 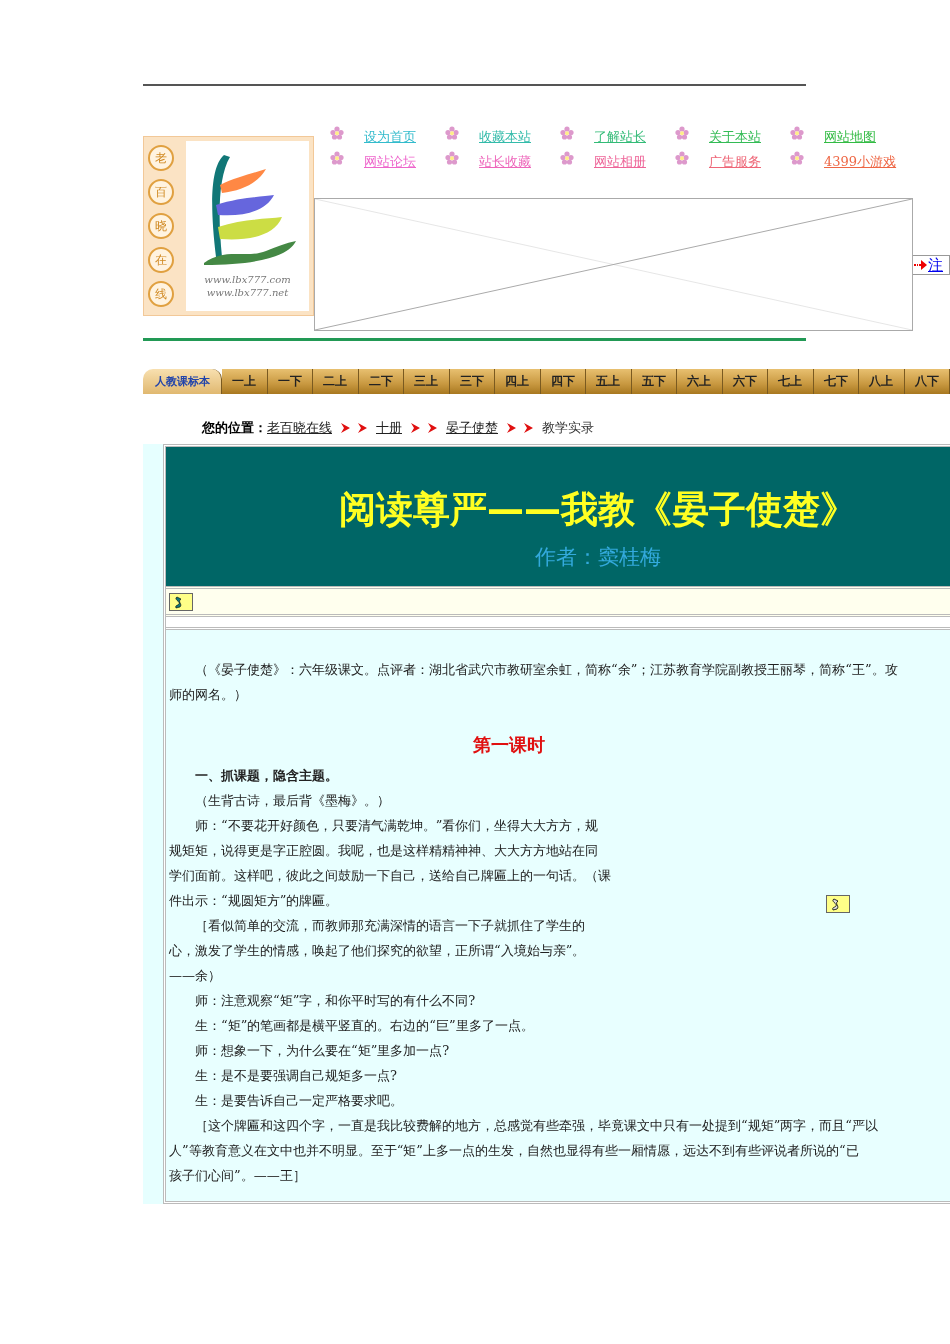 What do you see at coordinates (654, 381) in the screenshot?
I see `grade-tab: 五下` at bounding box center [654, 381].